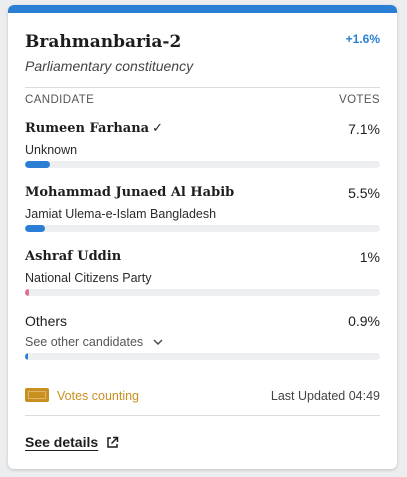  I want to click on candidate-party: Jamiat Ulema-e-Islam Bangladesh, so click(121, 214).